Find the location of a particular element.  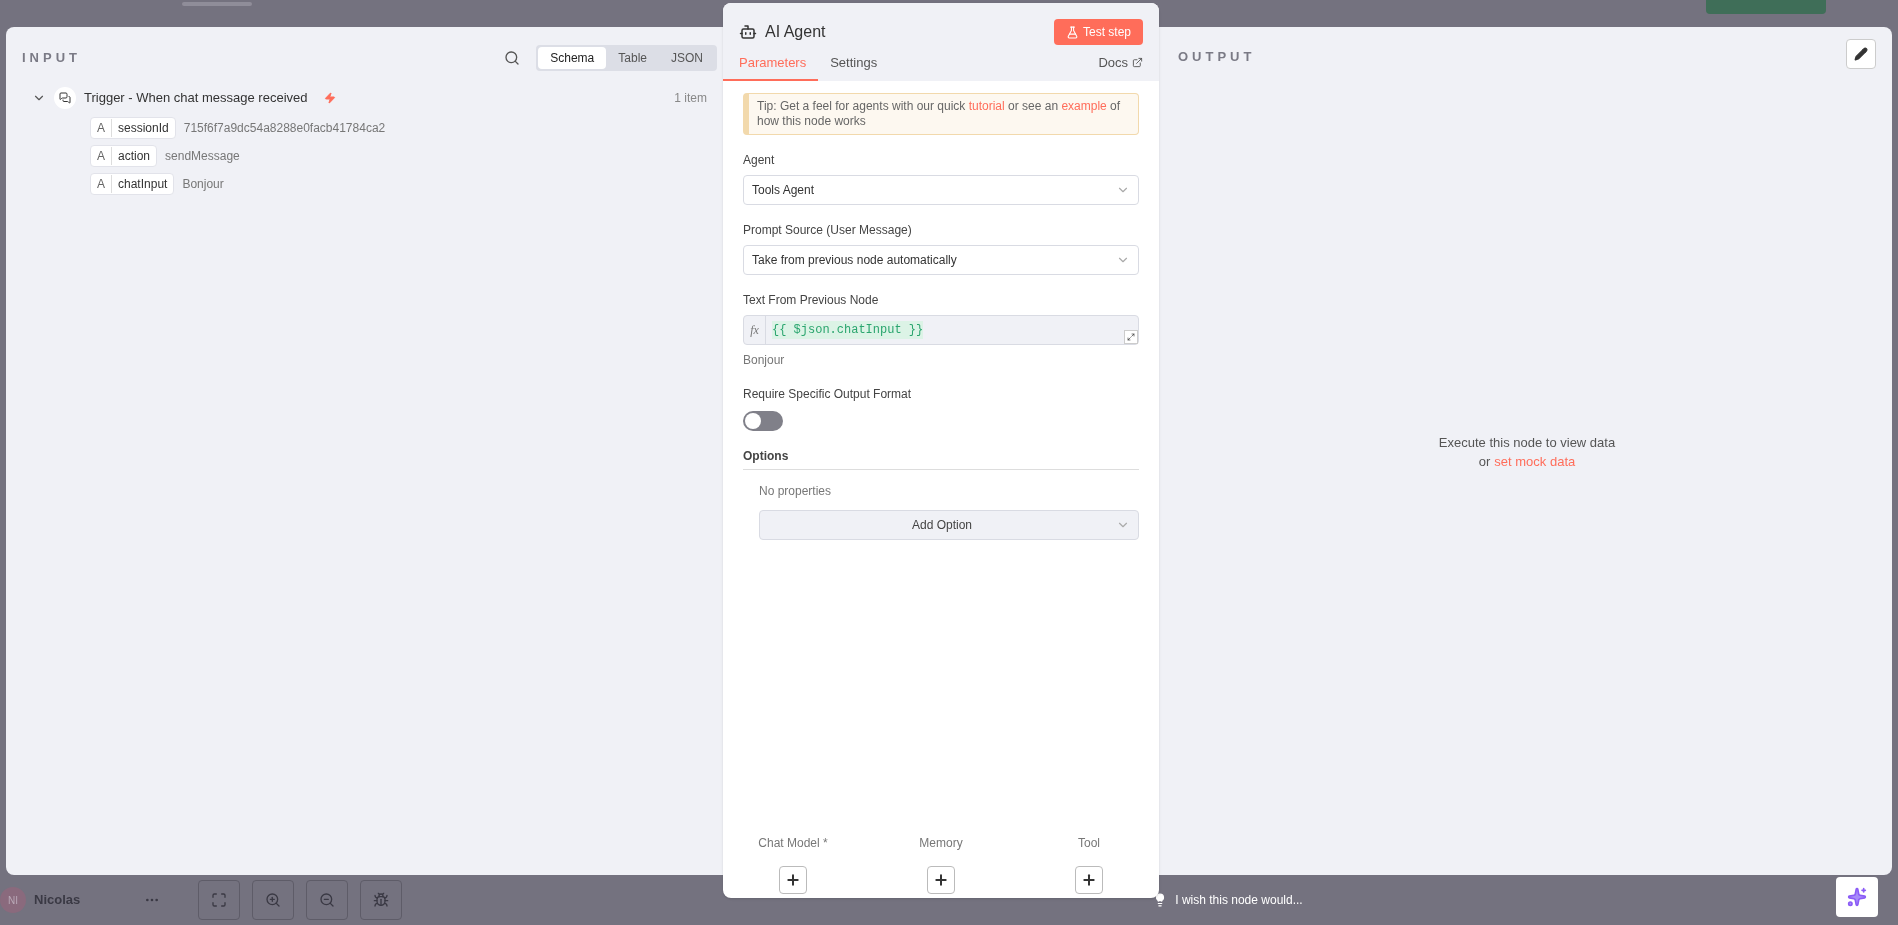

no-properties-text: No properties is located at coordinates (796, 491).